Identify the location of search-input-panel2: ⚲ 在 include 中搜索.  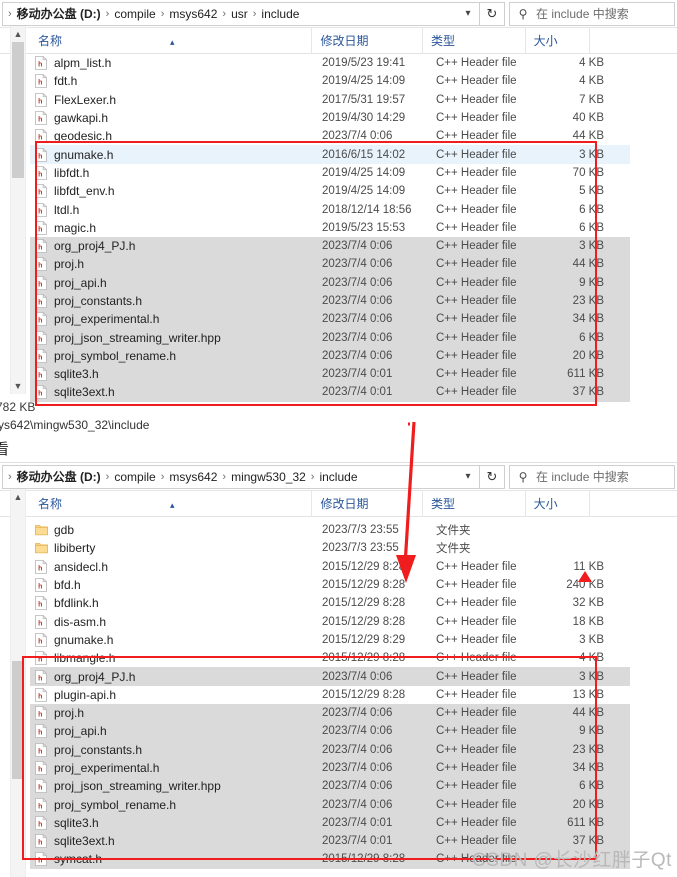
(592, 476).